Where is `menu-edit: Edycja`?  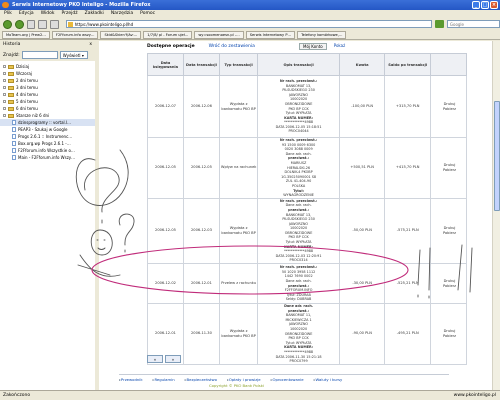
menu-edit: Edycja is located at coordinates (26, 14).